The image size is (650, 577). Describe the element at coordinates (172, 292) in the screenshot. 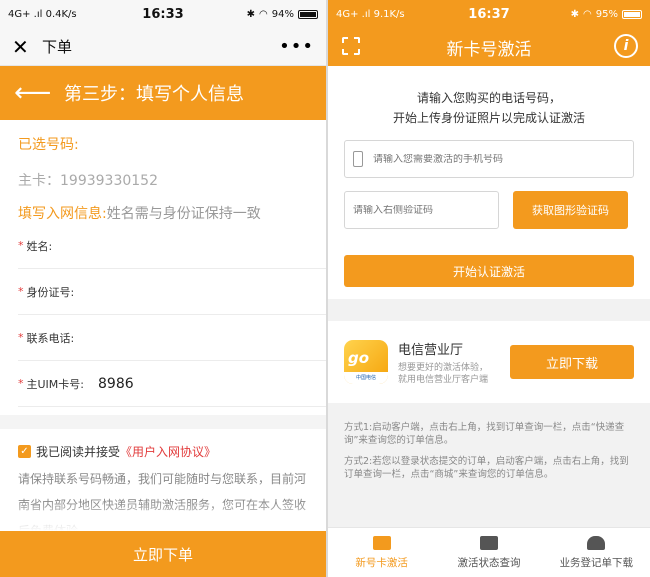

I see `id-number-field: * 身份证号:` at that location.